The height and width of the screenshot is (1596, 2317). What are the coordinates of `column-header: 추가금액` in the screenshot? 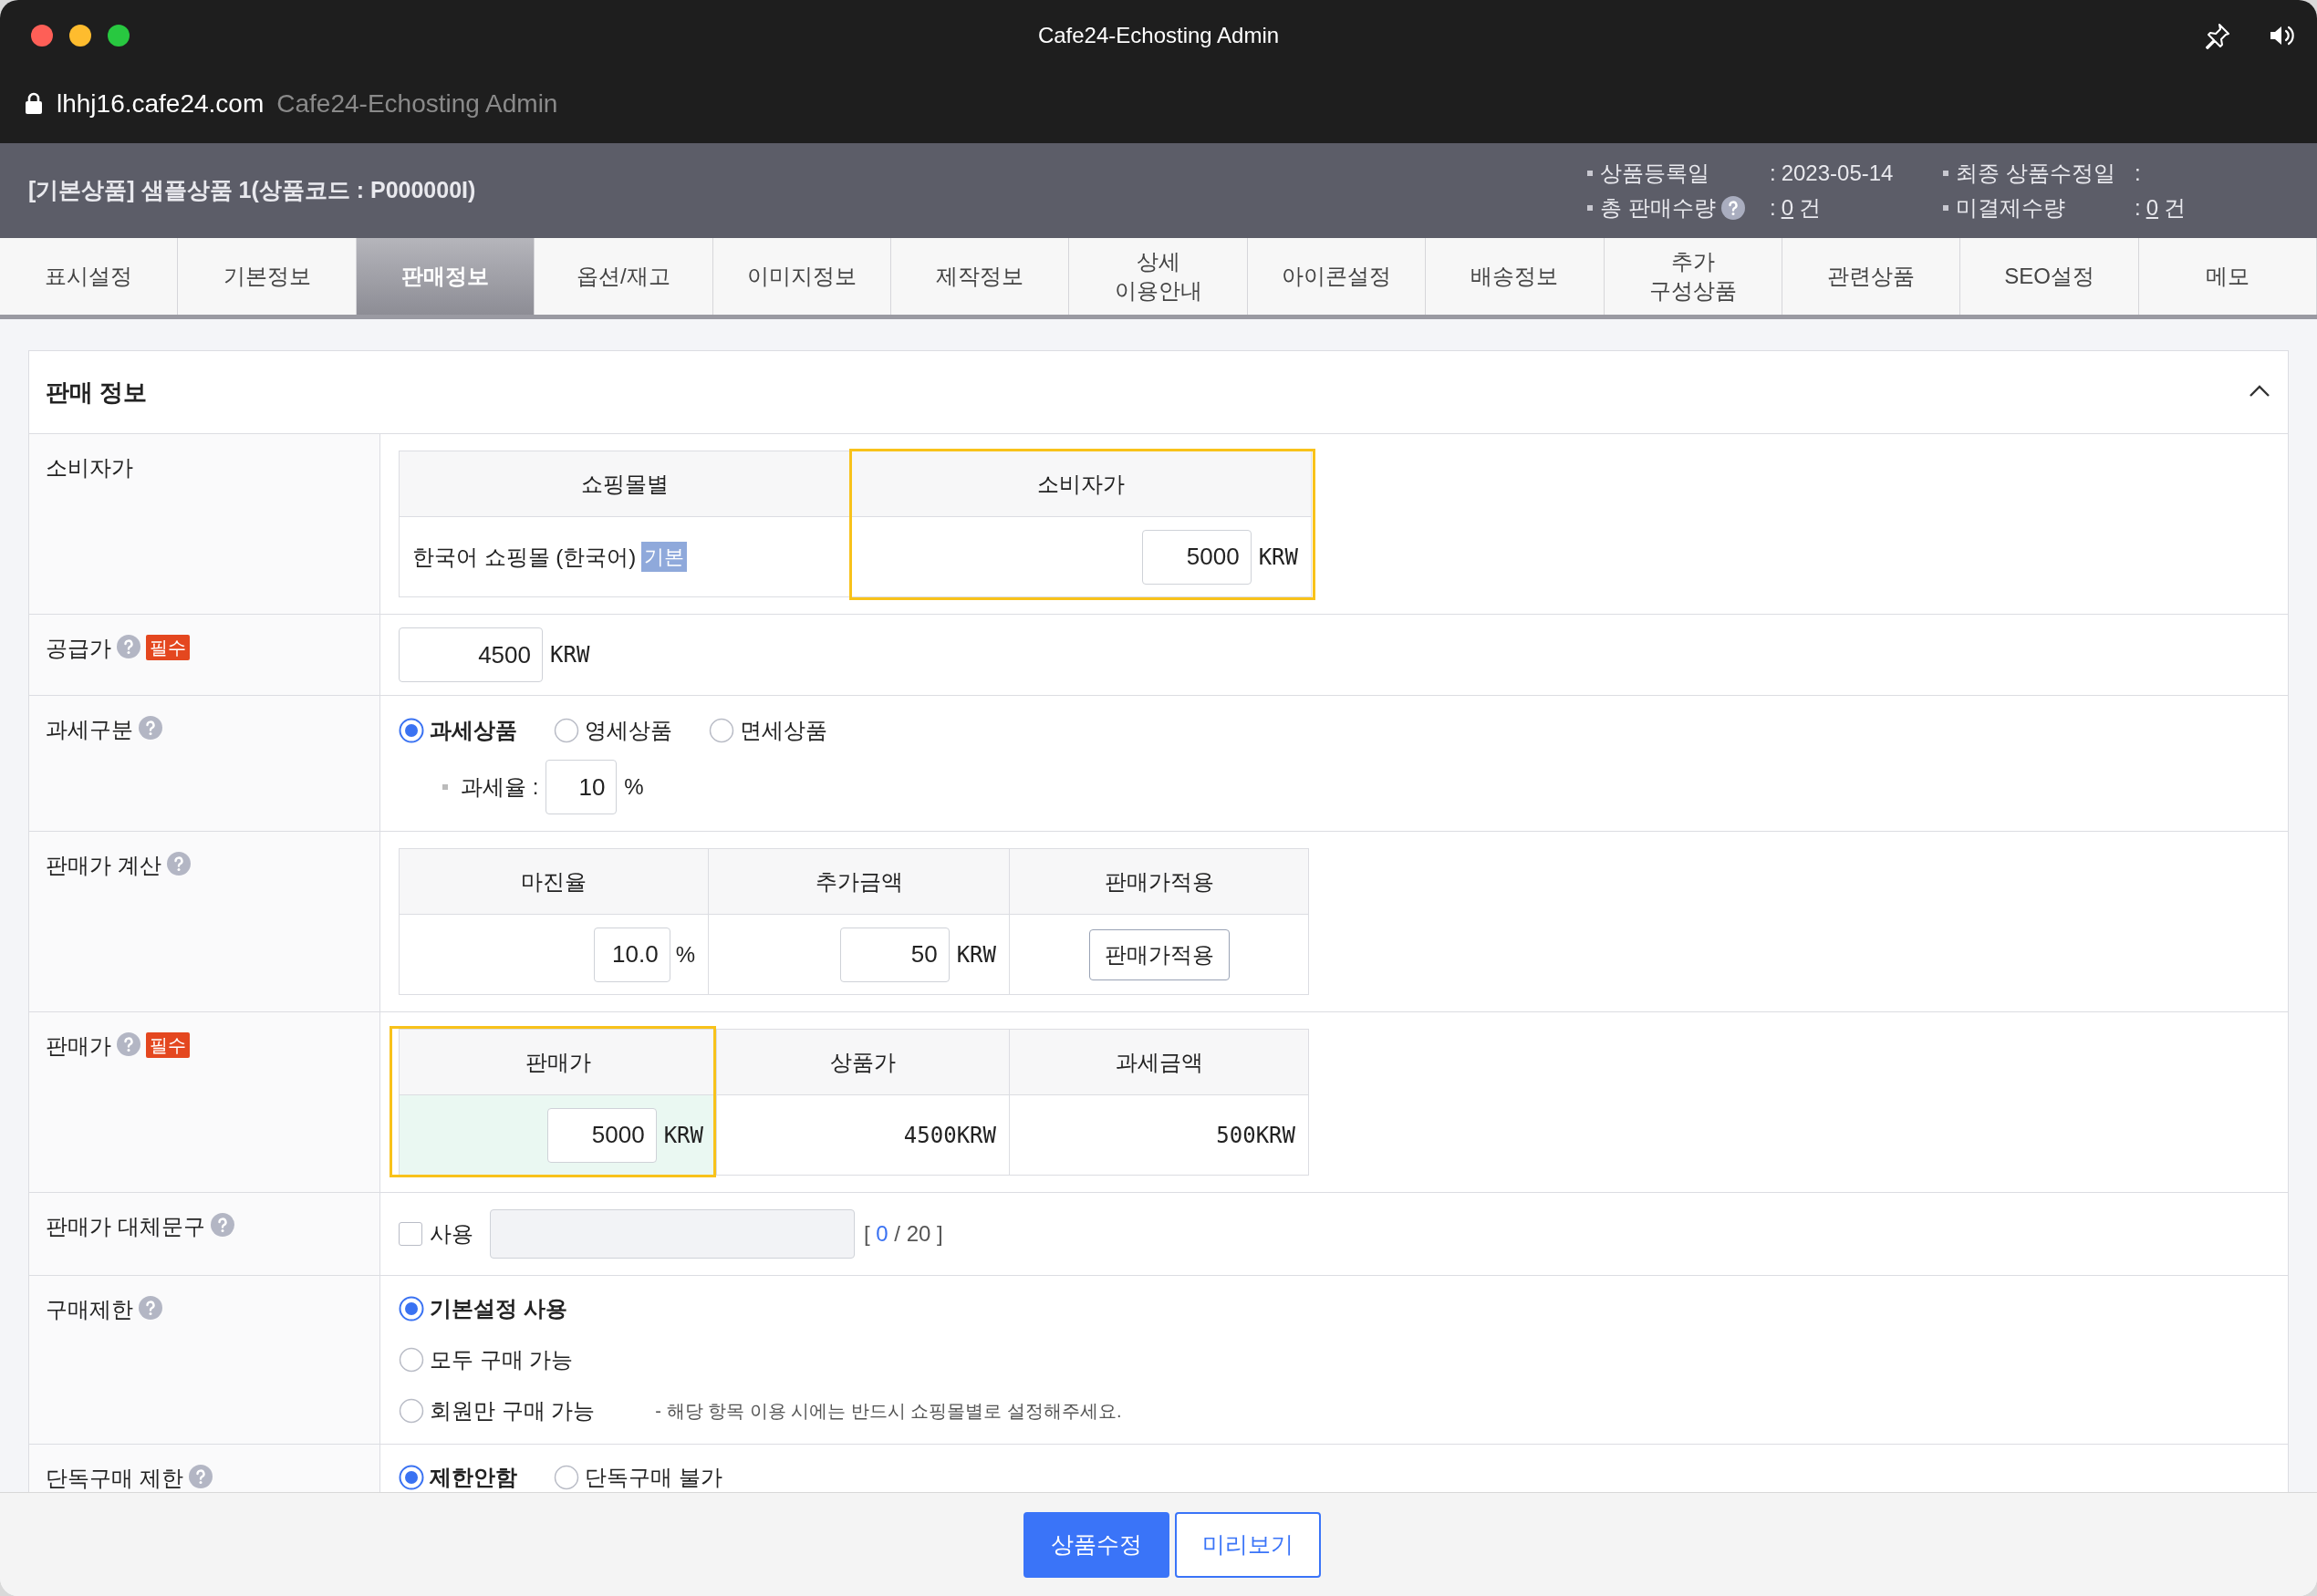 It's located at (859, 882).